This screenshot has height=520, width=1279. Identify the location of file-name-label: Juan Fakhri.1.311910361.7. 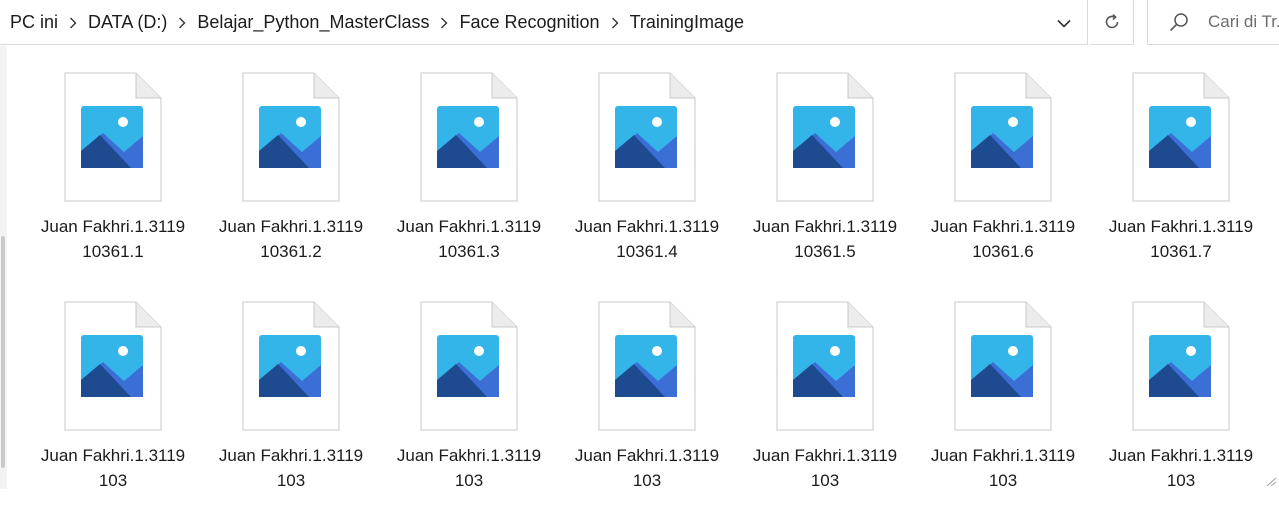
(1181, 239).